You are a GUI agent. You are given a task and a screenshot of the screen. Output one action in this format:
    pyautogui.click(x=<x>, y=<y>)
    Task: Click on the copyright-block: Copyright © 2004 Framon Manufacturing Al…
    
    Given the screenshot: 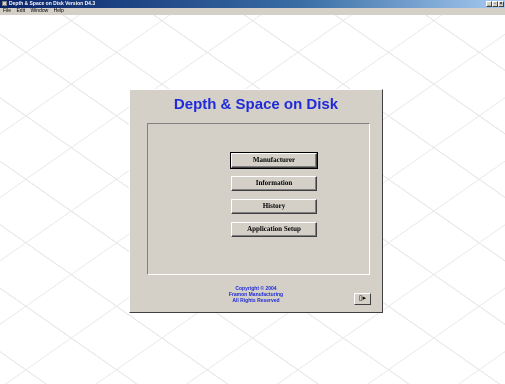 What is the action you would take?
    pyautogui.click(x=256, y=295)
    